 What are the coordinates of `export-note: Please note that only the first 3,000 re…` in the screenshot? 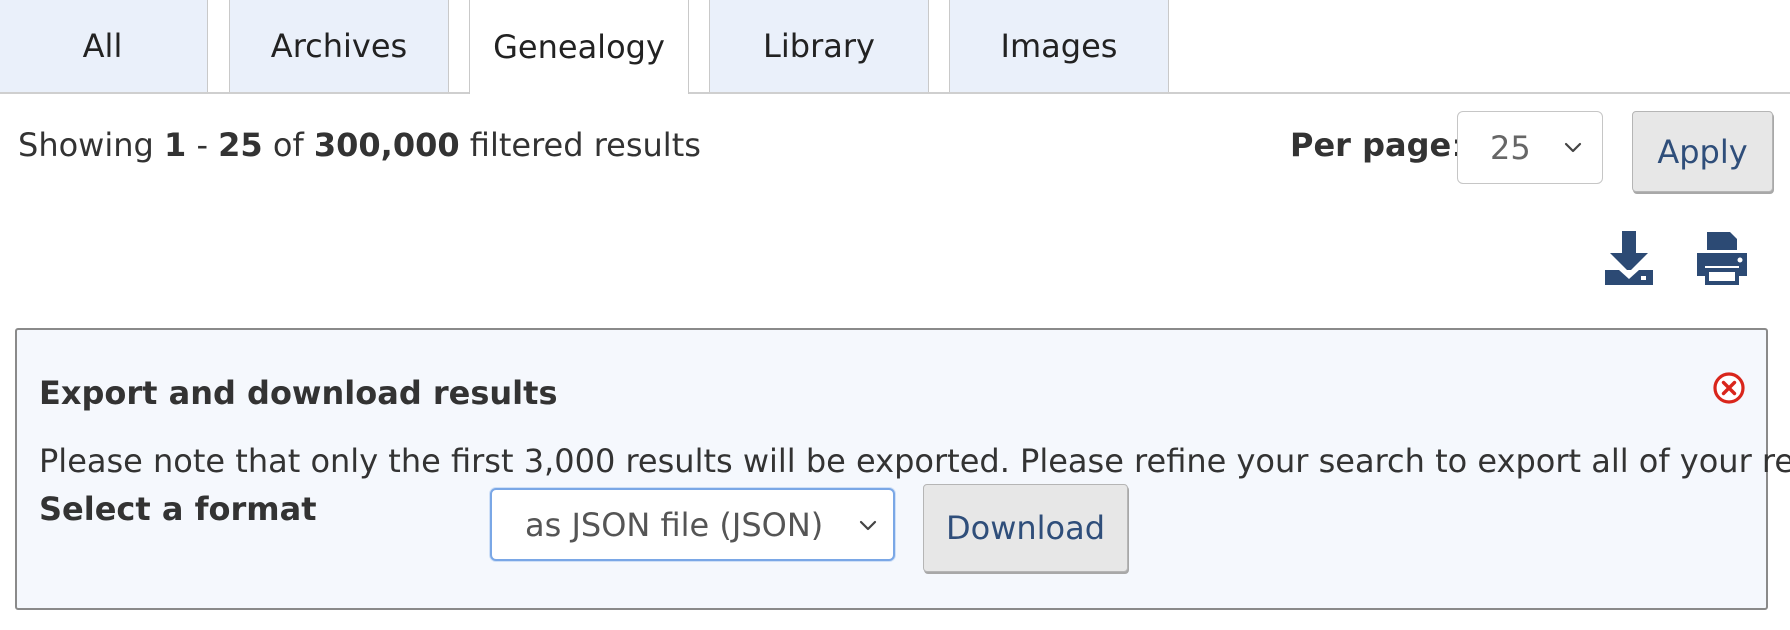 It's located at (914, 461).